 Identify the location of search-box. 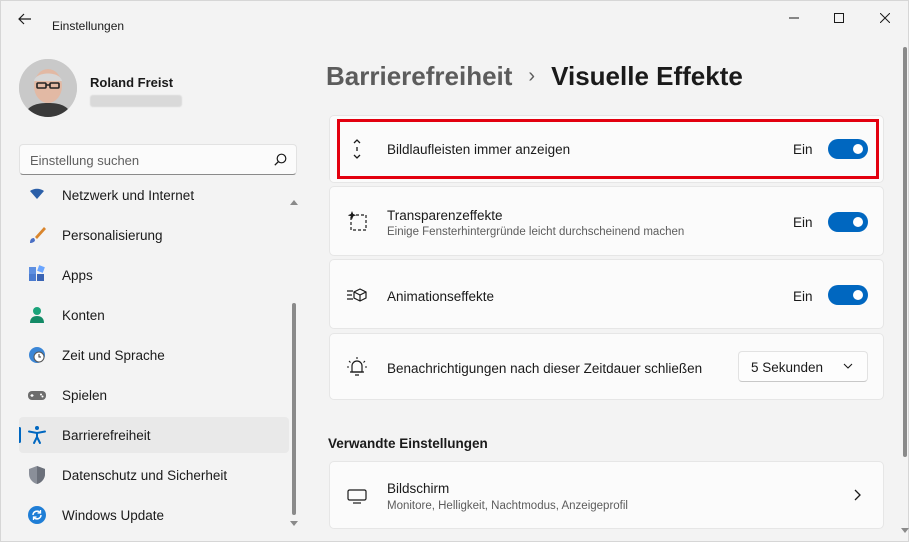
(158, 159).